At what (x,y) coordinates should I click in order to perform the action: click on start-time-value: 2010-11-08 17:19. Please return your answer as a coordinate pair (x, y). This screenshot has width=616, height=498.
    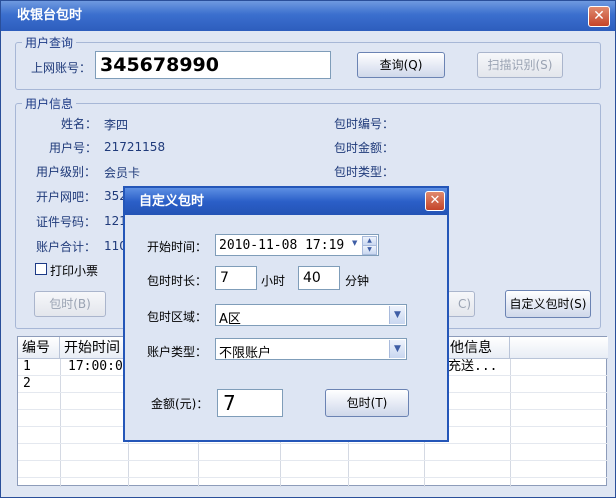
    Looking at the image, I should click on (282, 245).